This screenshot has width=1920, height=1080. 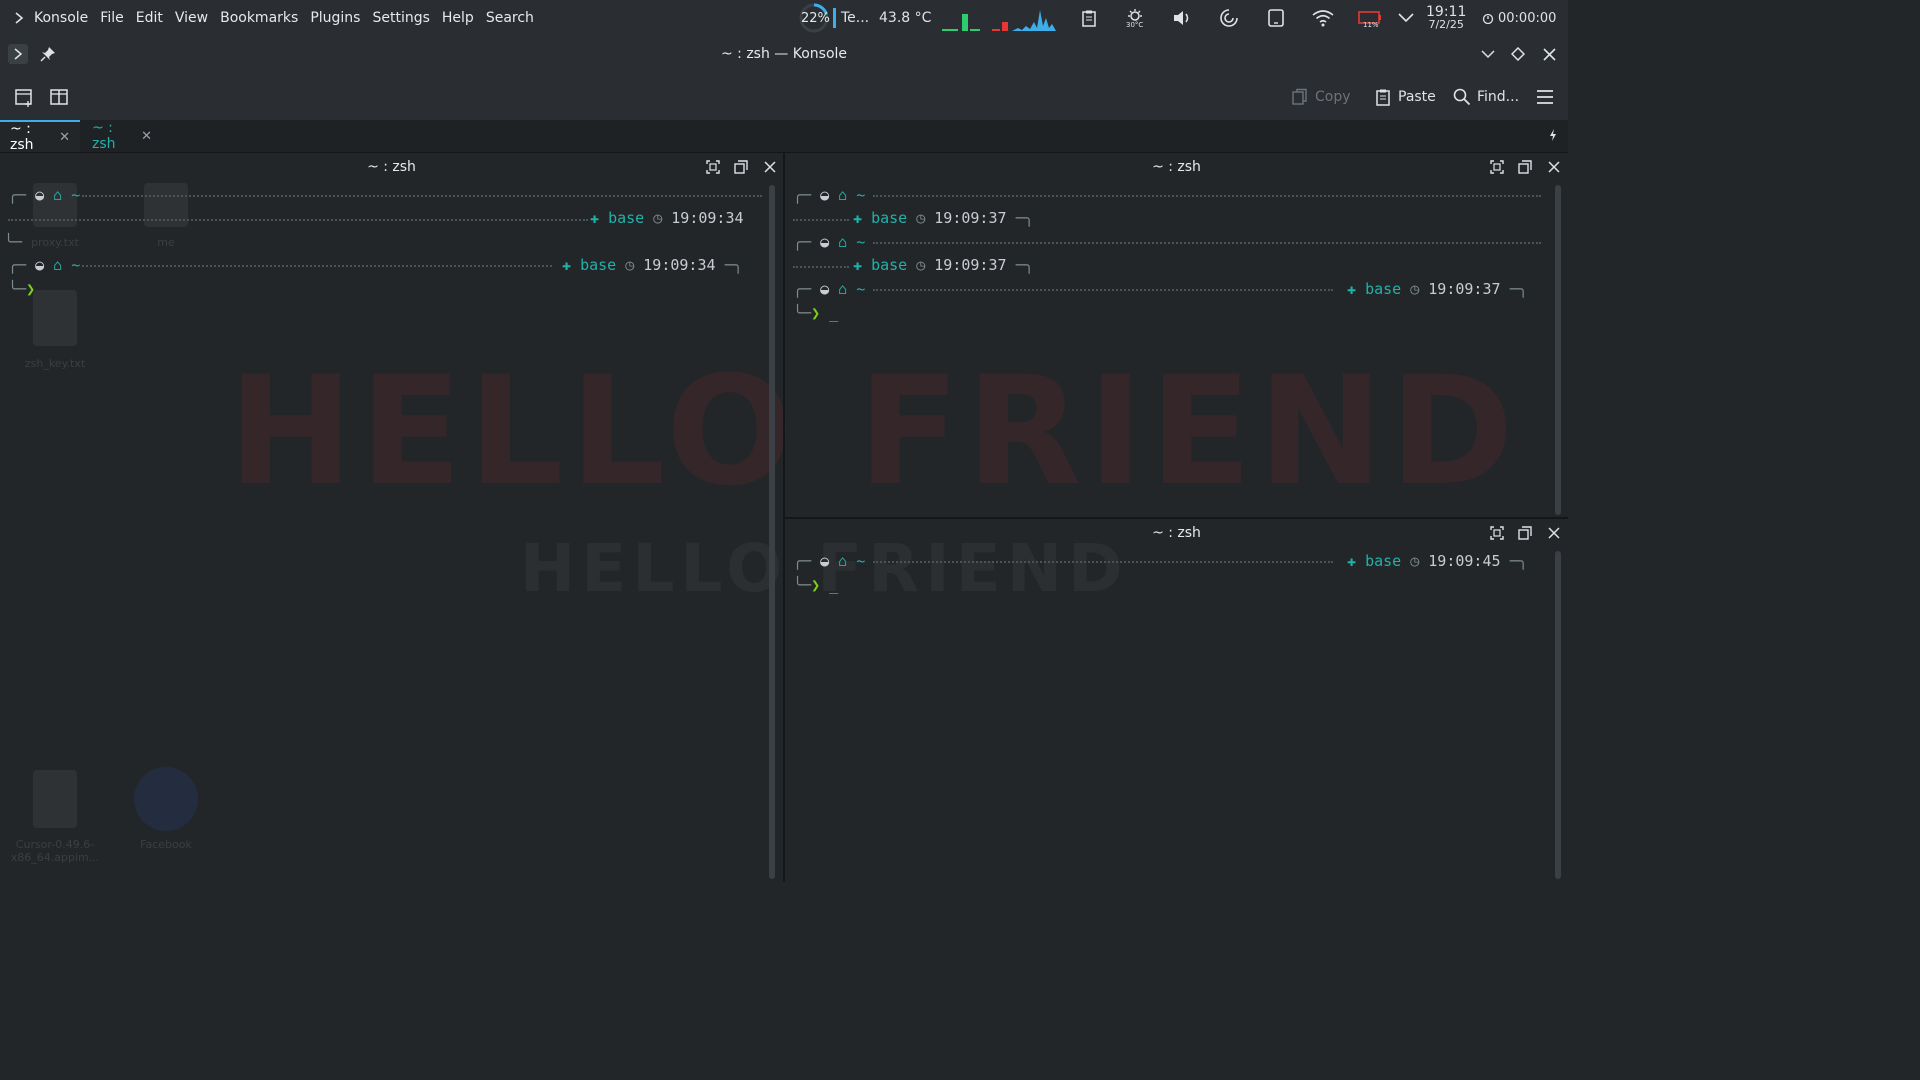 What do you see at coordinates (667, 218) in the screenshot?
I see `prompt-status: ✚ base ◷ 19:09:34` at bounding box center [667, 218].